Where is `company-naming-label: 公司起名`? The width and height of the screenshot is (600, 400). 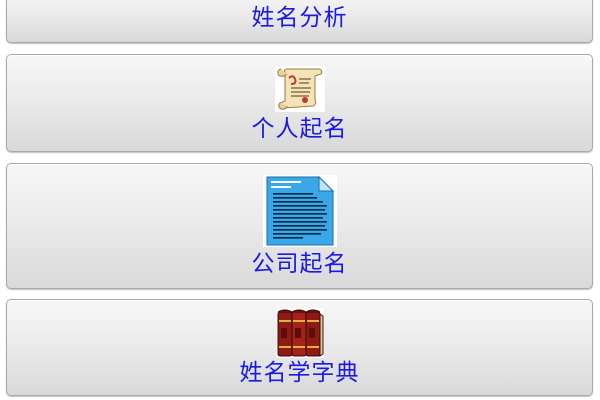
company-naming-label: 公司起名 is located at coordinates (299, 264).